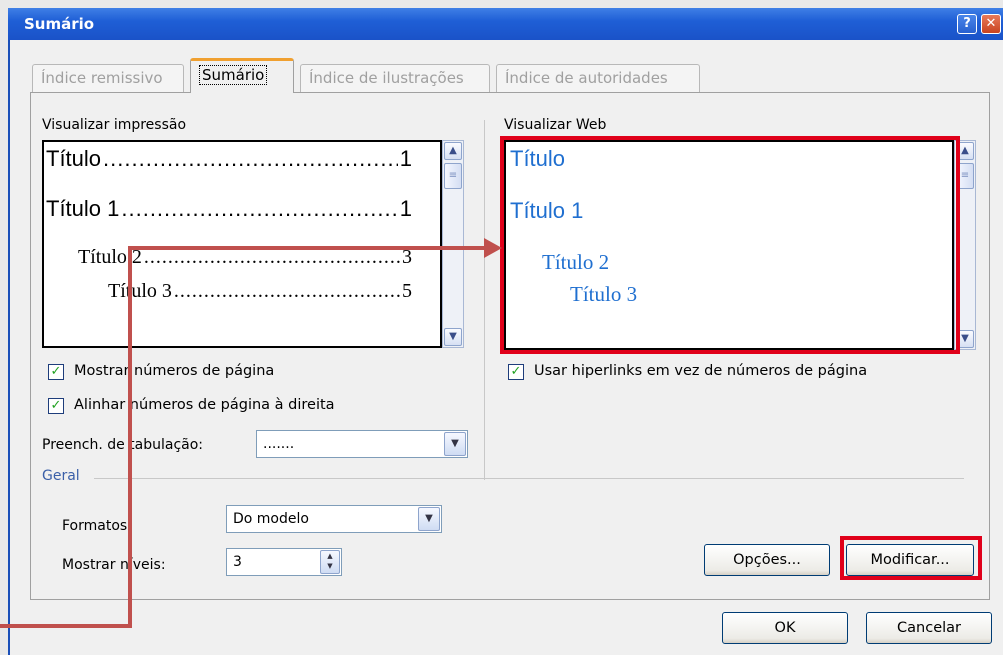 This screenshot has width=1003, height=655. What do you see at coordinates (237, 562) in the screenshot?
I see `show-levels-value: 3` at bounding box center [237, 562].